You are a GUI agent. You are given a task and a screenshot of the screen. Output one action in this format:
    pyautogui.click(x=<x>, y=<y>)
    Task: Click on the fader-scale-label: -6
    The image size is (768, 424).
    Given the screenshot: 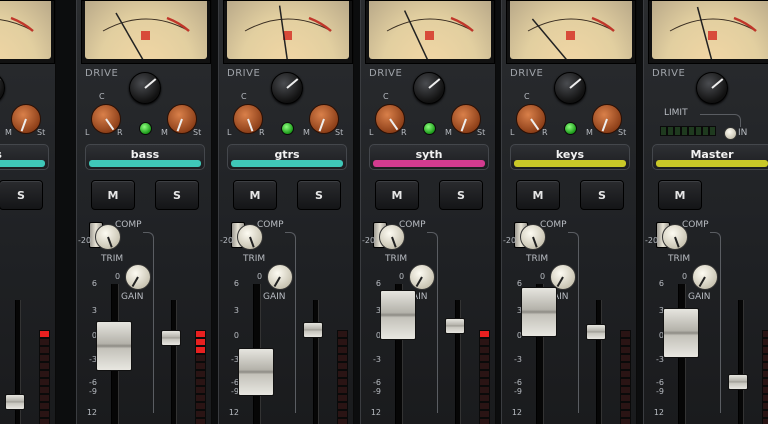 What is the action you would take?
    pyautogui.click(x=93, y=382)
    